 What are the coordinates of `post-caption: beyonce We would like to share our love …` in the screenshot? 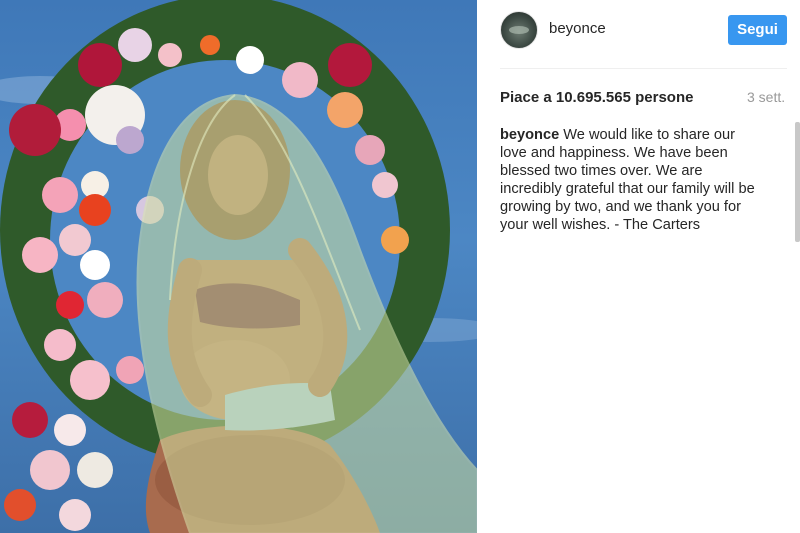 It's located at (632, 180).